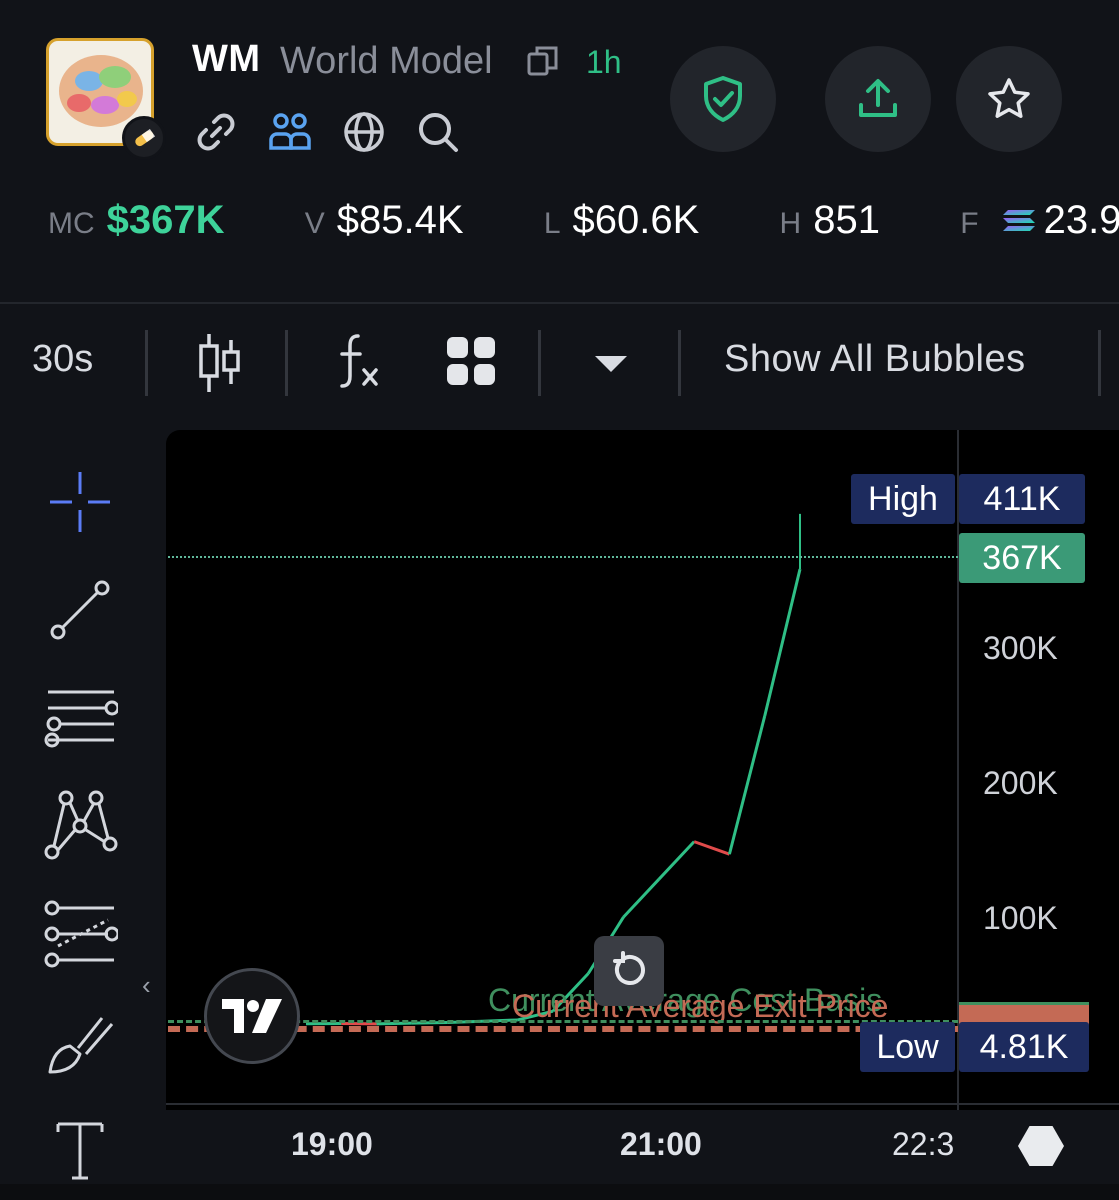 Image resolution: width=1119 pixels, height=1200 pixels. I want to click on stat-fees: F 23.92, so click(1039, 220).